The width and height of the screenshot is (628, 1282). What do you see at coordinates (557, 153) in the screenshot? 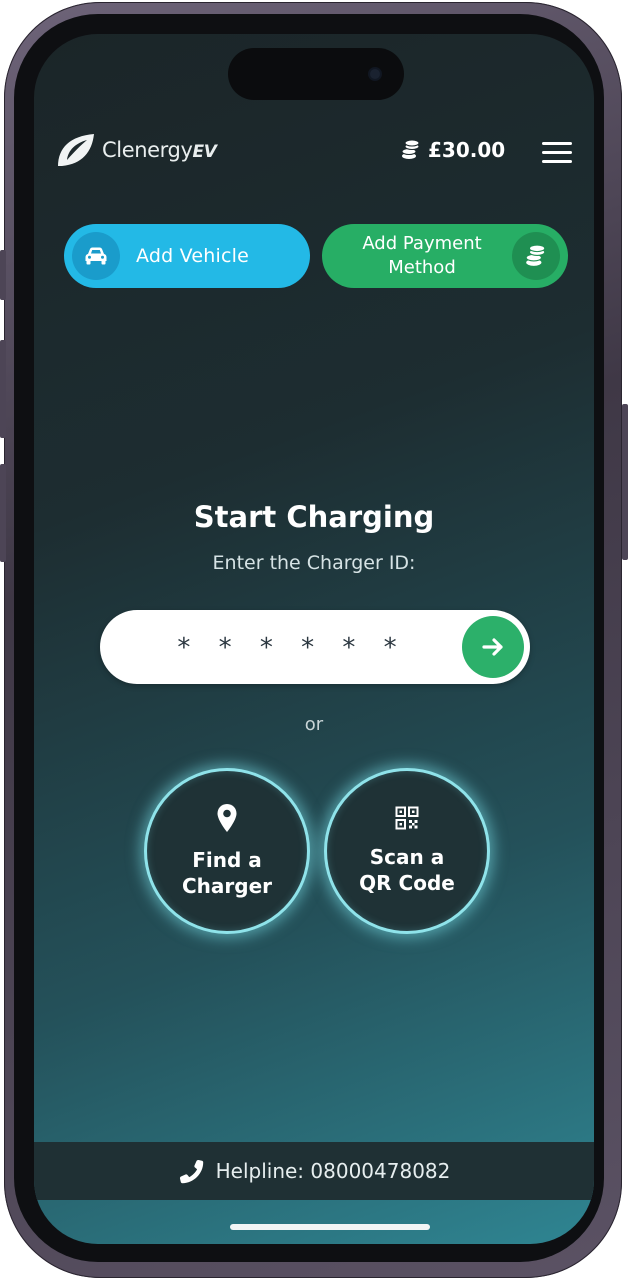
I see `hamburger-menu-icon` at bounding box center [557, 153].